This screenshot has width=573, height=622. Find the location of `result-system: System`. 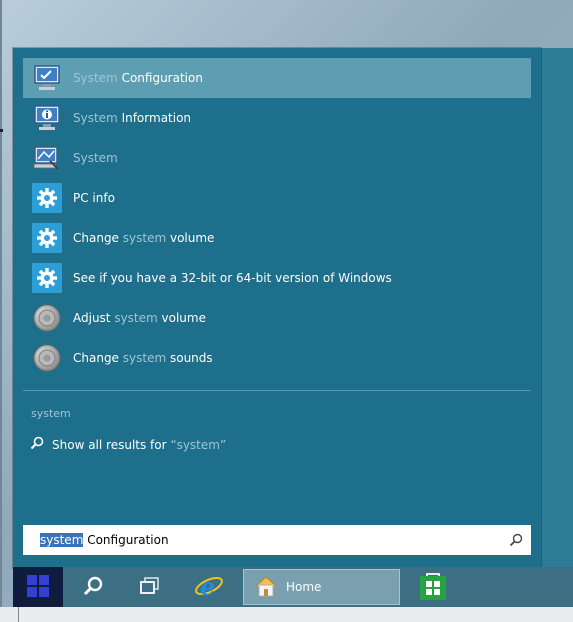

result-system: System is located at coordinates (277, 158).